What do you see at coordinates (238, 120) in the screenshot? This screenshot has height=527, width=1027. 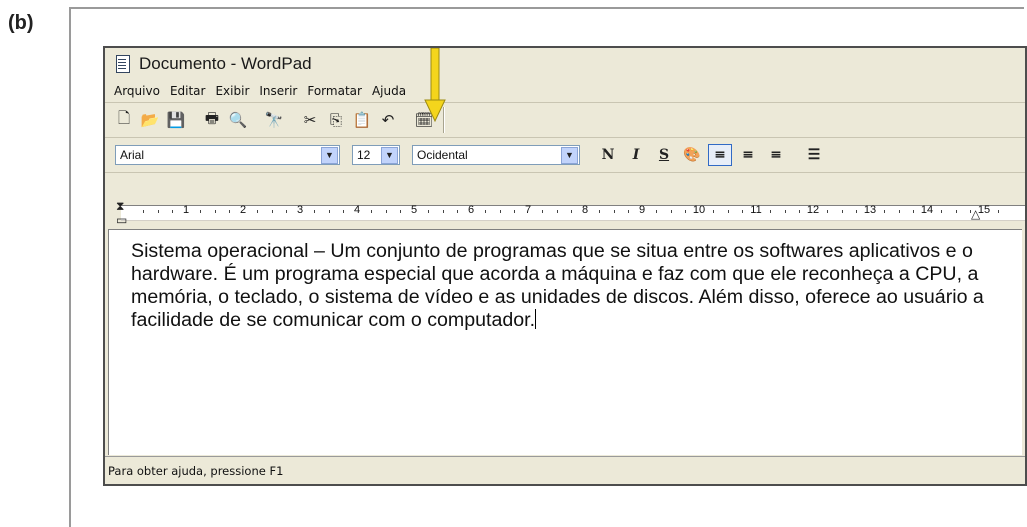 I see `print-preview-icon: 🔍` at bounding box center [238, 120].